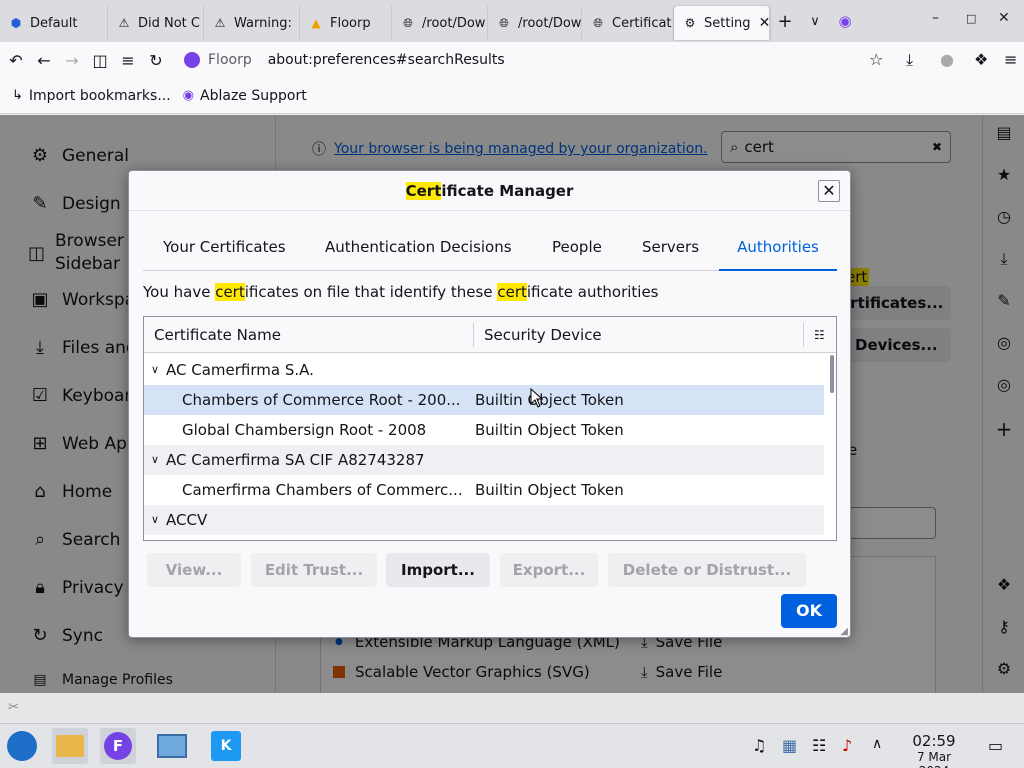  What do you see at coordinates (72, 60) in the screenshot?
I see `forward-button: →` at bounding box center [72, 60].